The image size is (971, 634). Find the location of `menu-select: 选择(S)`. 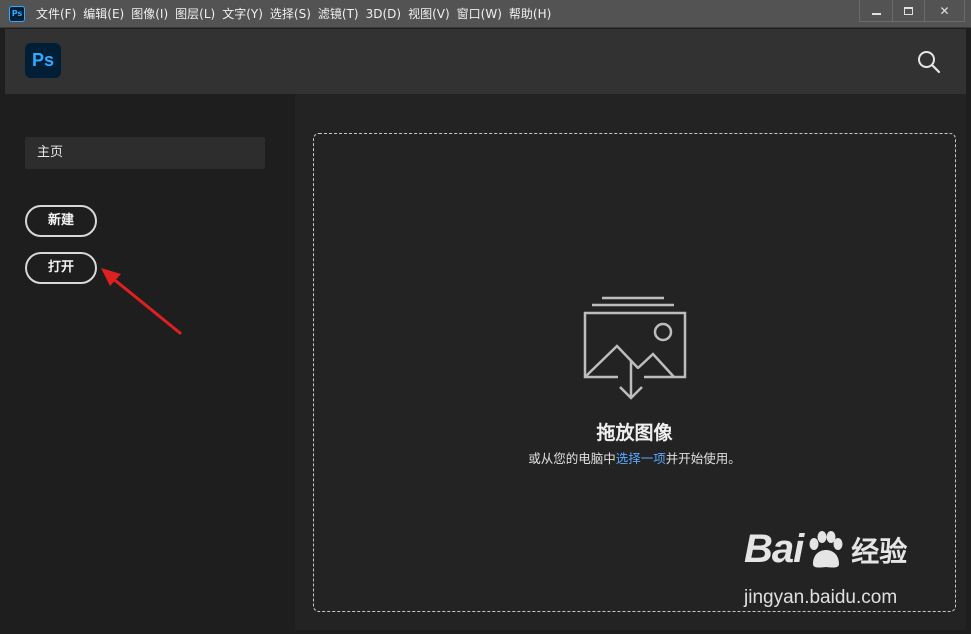

menu-select: 选择(S) is located at coordinates (290, 14).